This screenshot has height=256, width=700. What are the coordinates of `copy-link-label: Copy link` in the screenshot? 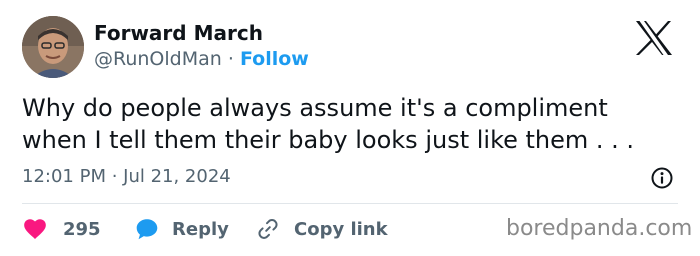 It's located at (341, 229).